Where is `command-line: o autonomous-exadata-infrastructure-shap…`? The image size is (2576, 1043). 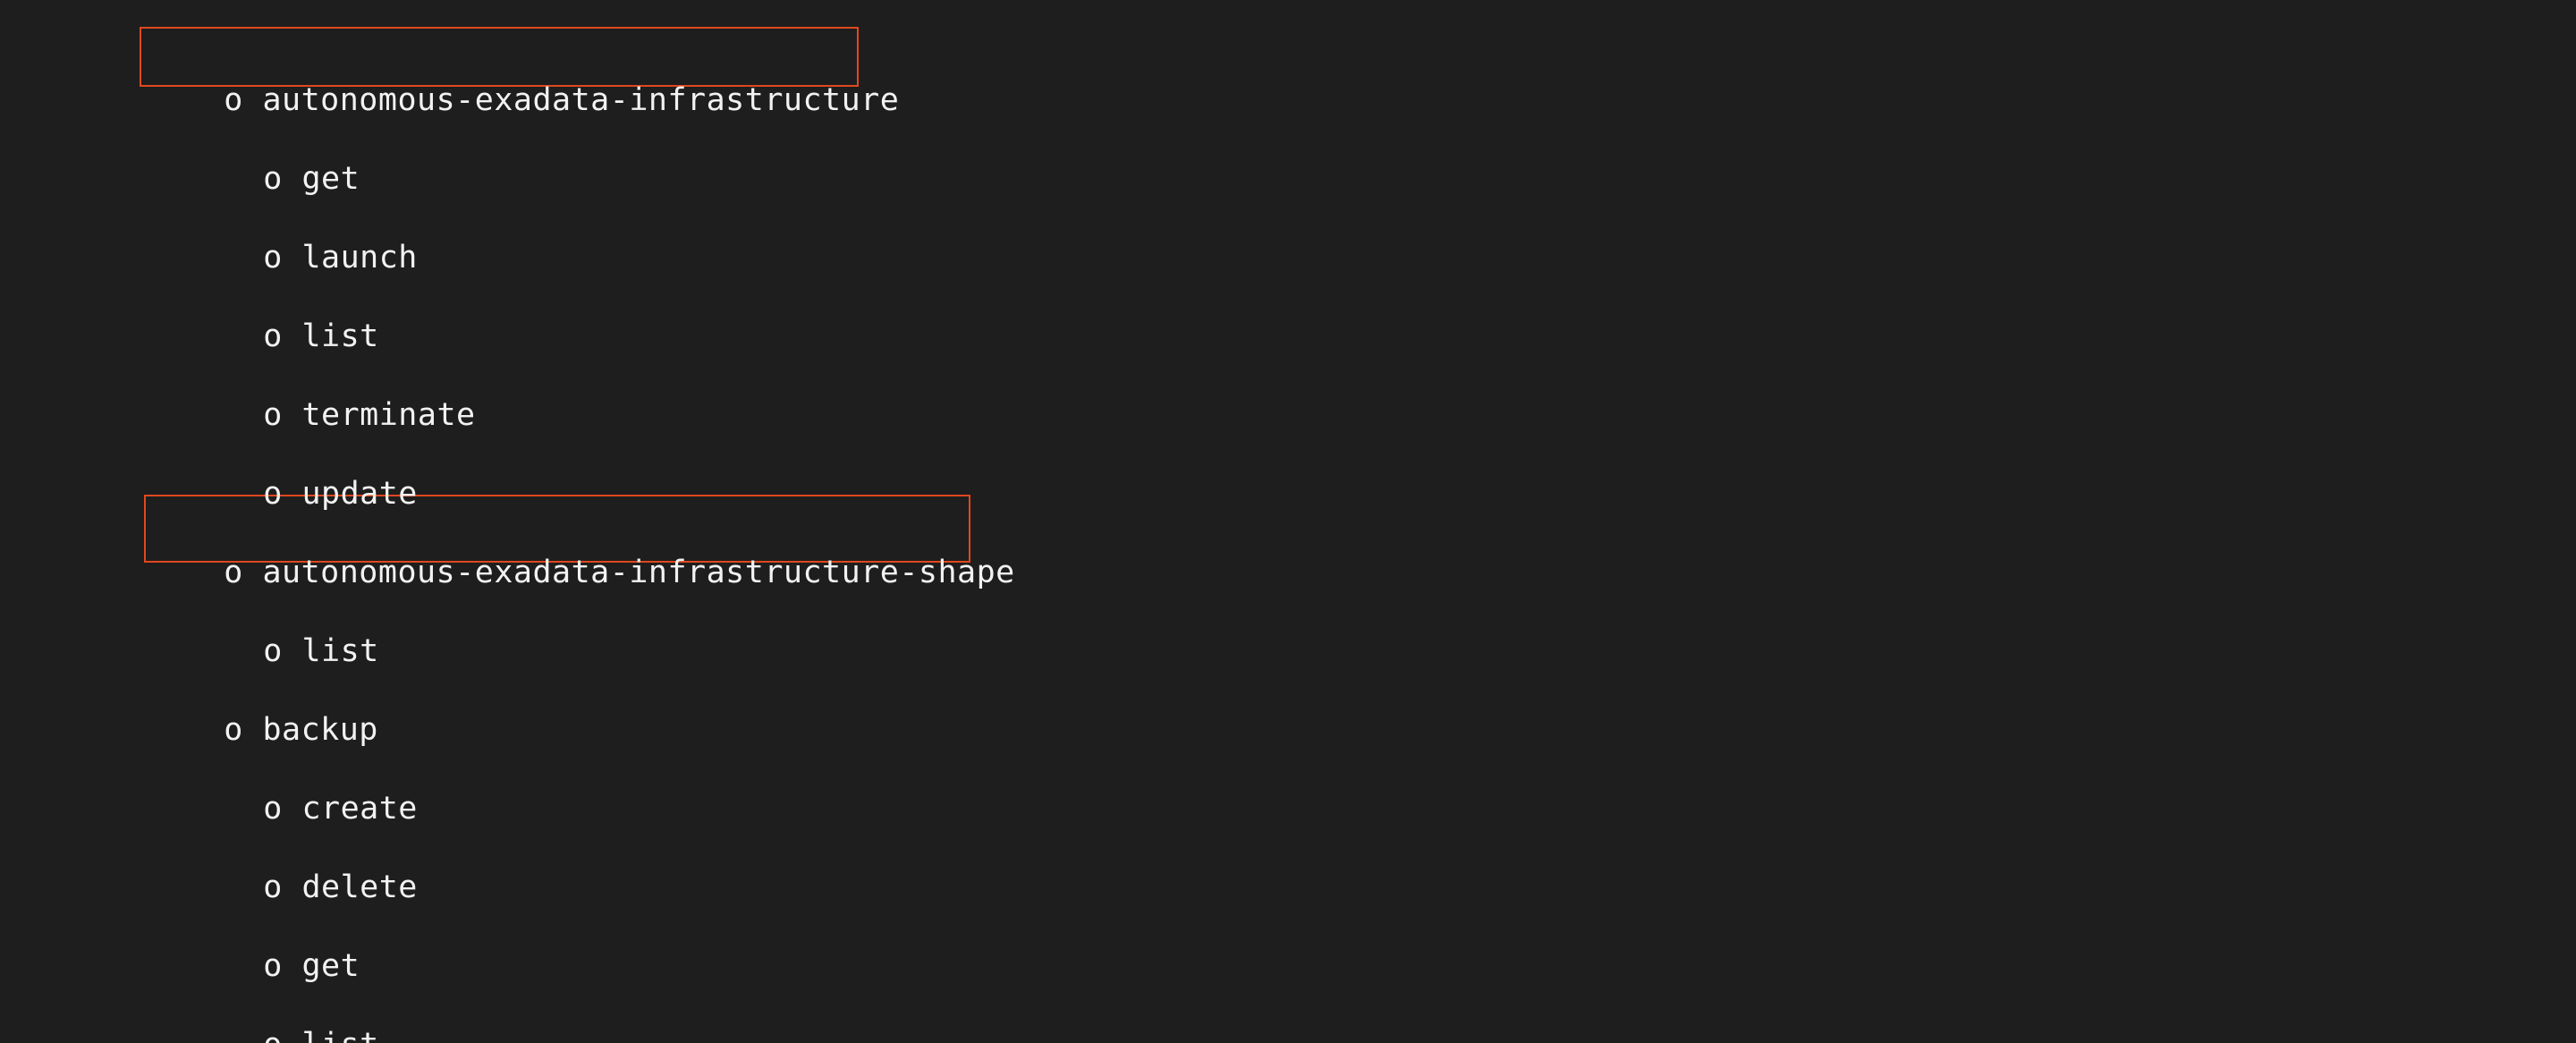
command-line: o autonomous-exadata-infrastructure-shap… is located at coordinates (581, 543).